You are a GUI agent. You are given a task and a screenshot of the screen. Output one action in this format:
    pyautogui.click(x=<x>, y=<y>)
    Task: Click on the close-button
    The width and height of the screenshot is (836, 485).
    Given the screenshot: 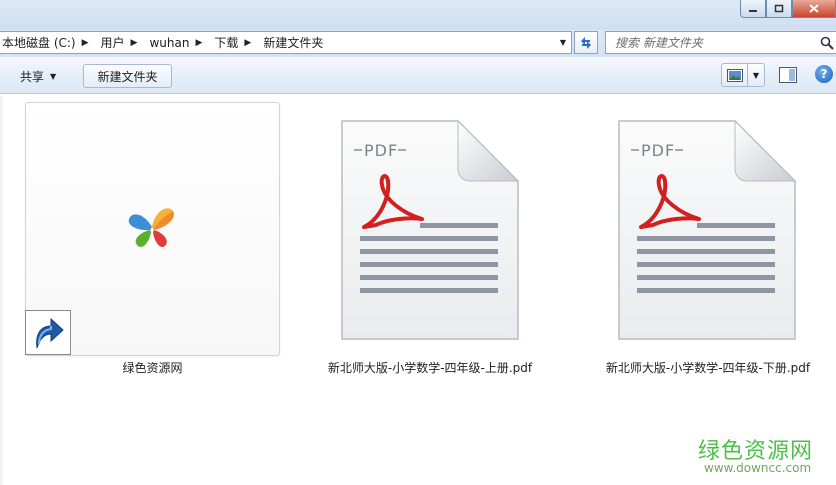 What is the action you would take?
    pyautogui.click(x=814, y=9)
    